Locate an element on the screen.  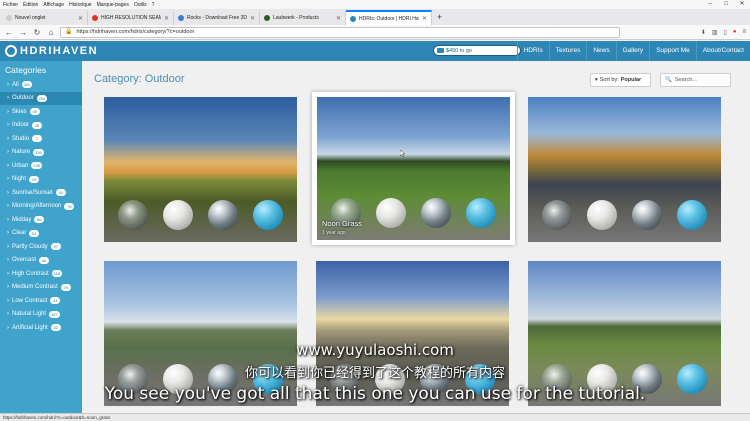
sidebar-item-label: All is located at coordinates (15, 84).